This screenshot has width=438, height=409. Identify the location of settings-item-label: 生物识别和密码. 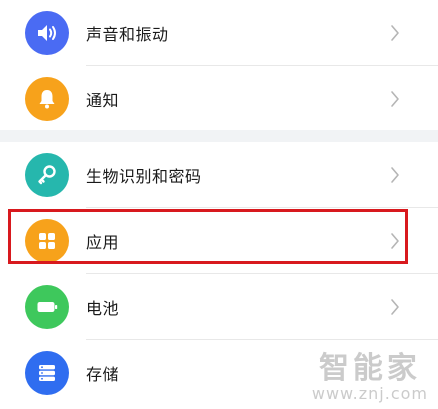
(144, 176).